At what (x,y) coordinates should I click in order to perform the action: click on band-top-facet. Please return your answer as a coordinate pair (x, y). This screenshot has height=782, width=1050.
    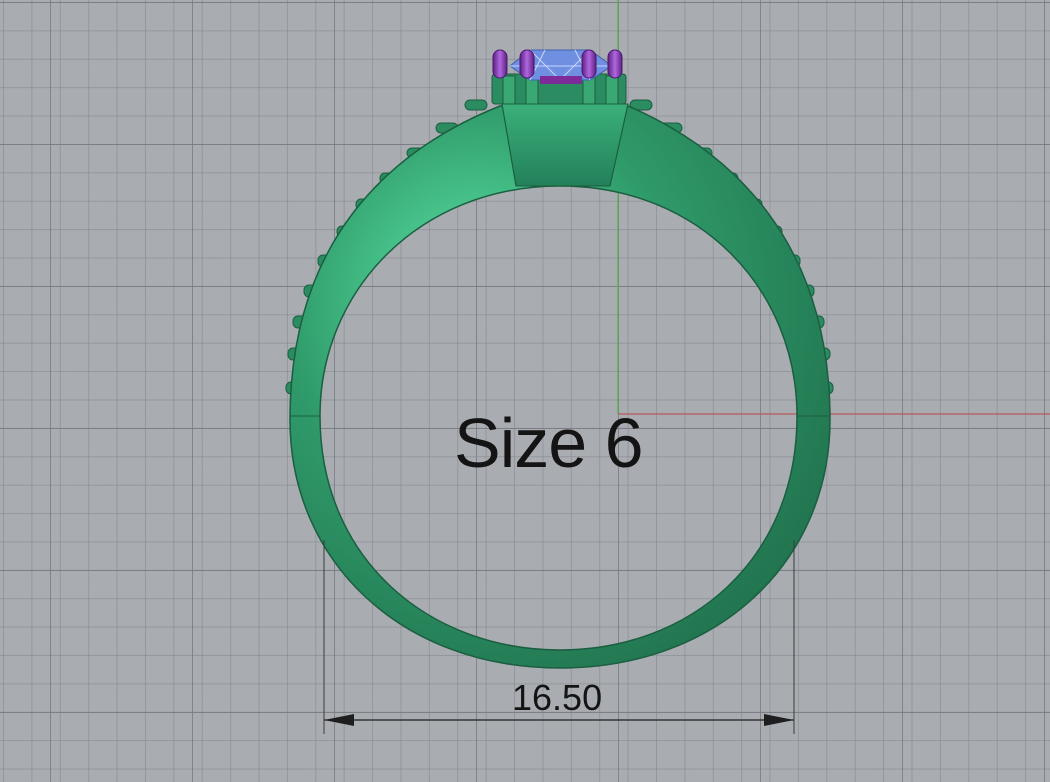
    Looking at the image, I should click on (565, 145).